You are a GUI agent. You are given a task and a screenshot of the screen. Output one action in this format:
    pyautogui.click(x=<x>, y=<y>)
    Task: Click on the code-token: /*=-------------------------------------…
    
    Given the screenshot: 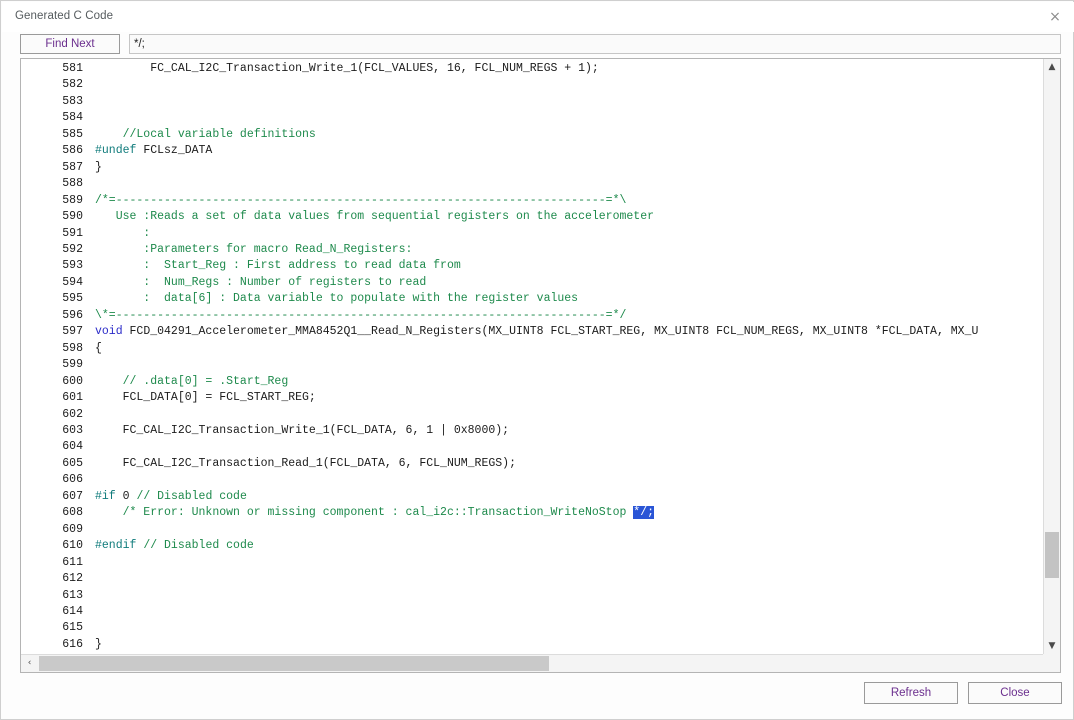 What is the action you would take?
    pyautogui.click(x=361, y=200)
    